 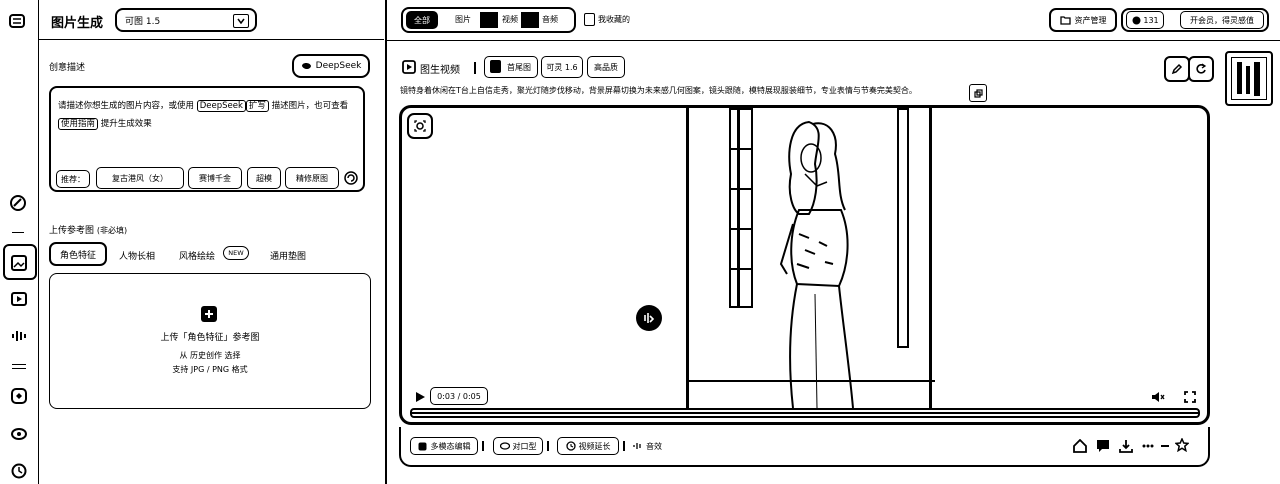 I want to click on vip-button: 开会员，得灵感值, so click(x=1222, y=20).